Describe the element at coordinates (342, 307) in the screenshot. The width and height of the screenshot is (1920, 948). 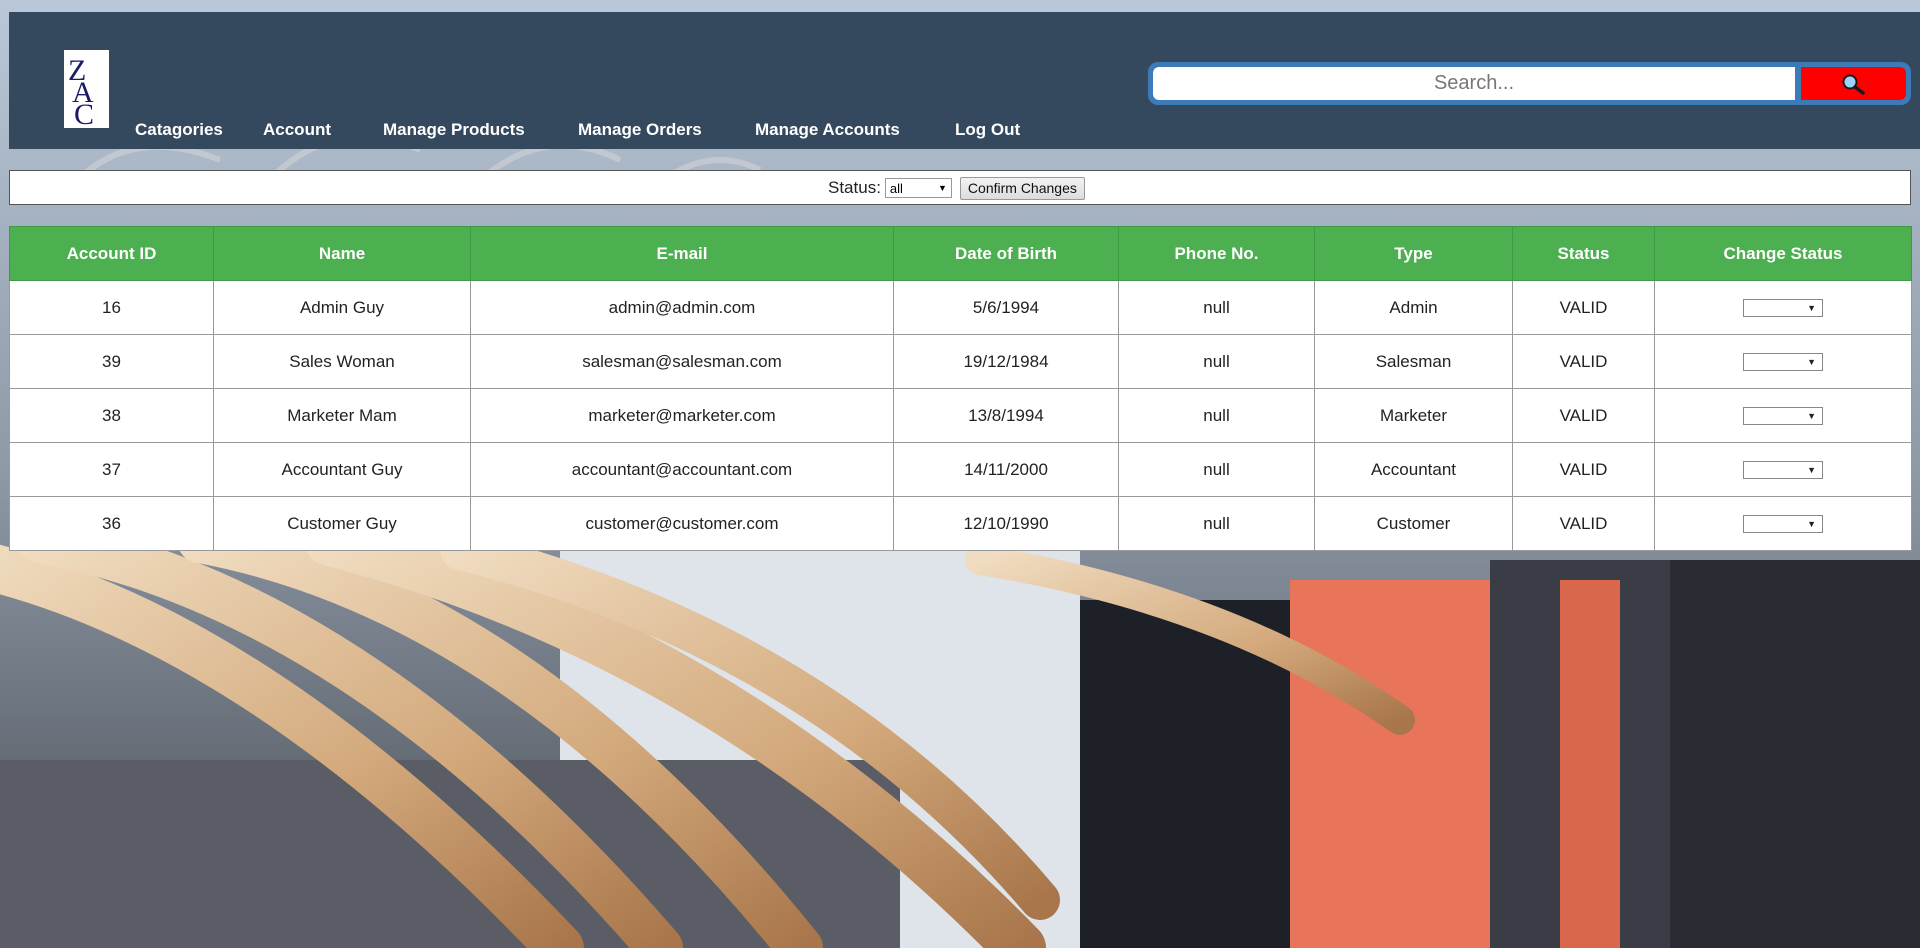
I see `cell-name: Admin Guy` at that location.